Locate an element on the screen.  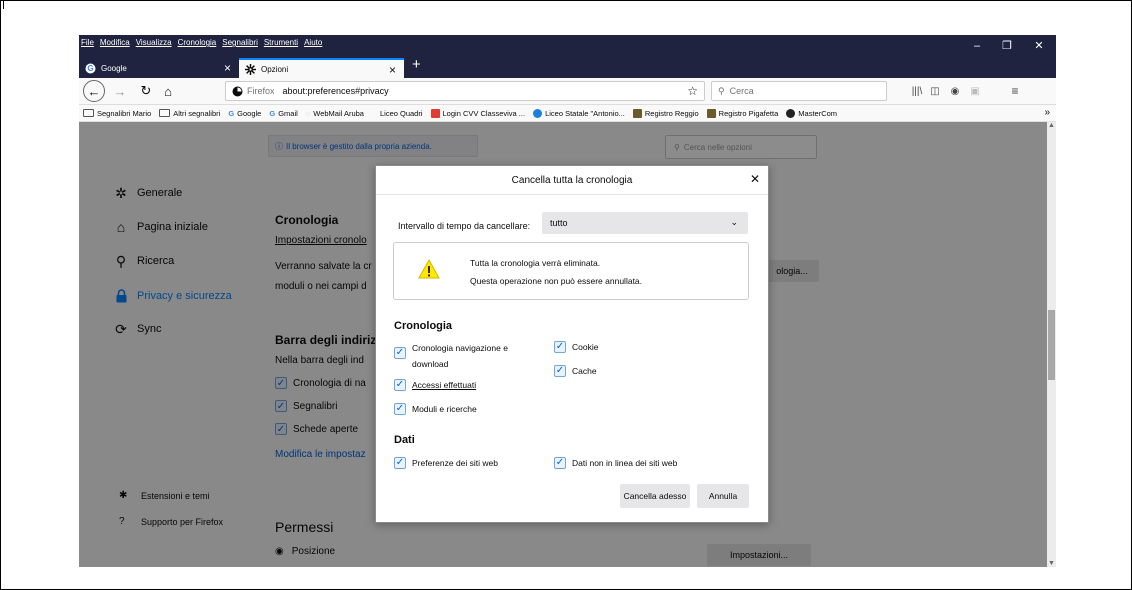
bookmark-item: Registro Reggio is located at coordinates (665, 113).